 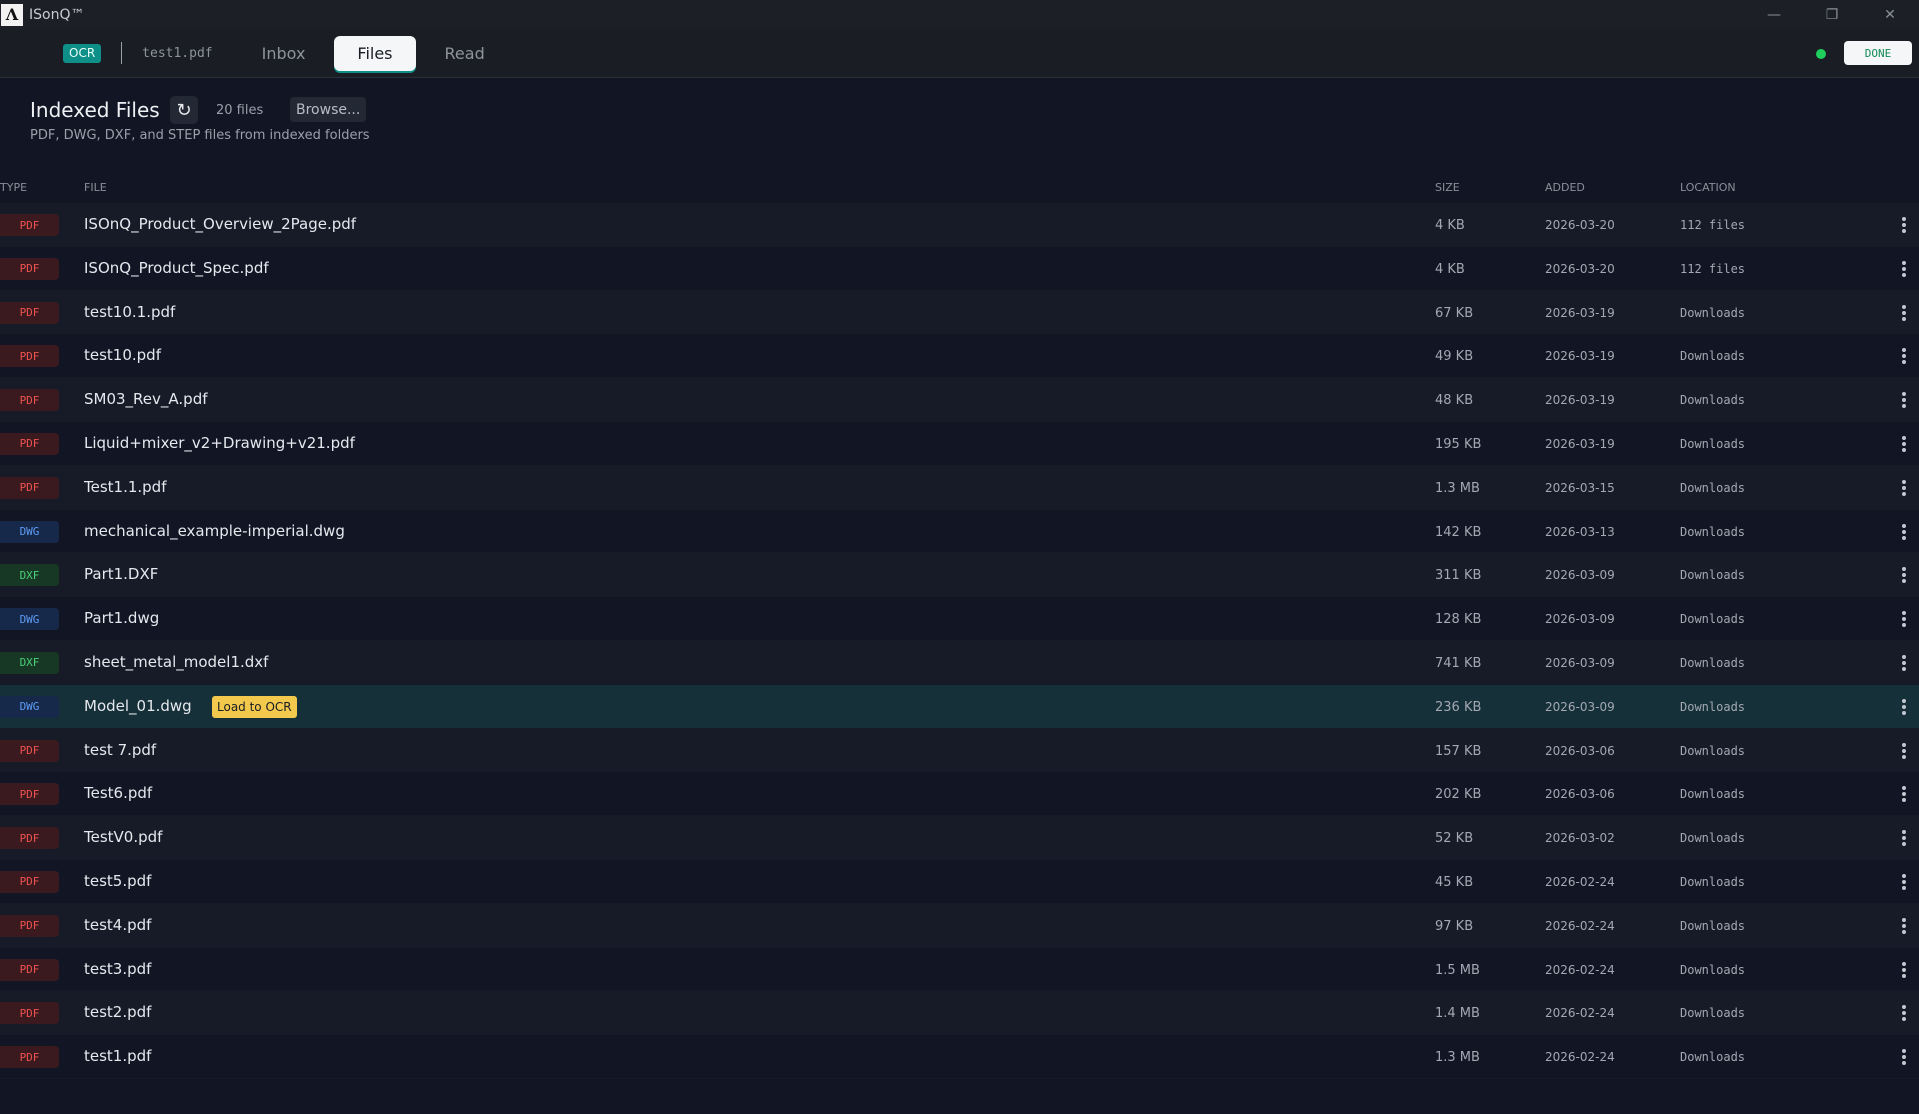 I want to click on file-name: TestV0.pdf, so click(x=123, y=837).